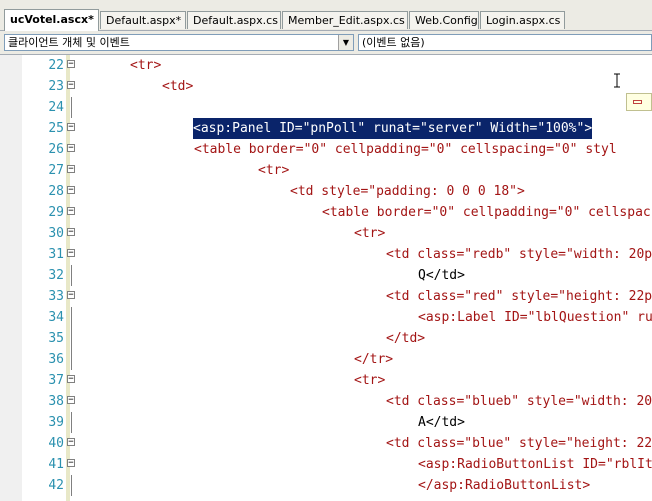 The width and height of the screenshot is (652, 501). What do you see at coordinates (143, 20) in the screenshot?
I see `tab-default-aspx: Default.aspx*` at bounding box center [143, 20].